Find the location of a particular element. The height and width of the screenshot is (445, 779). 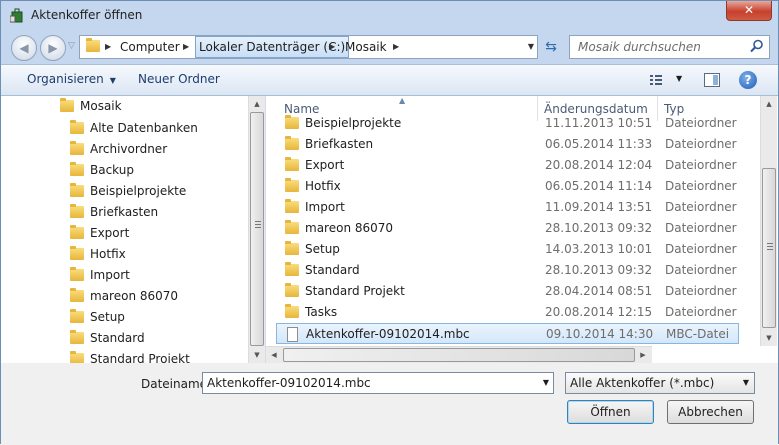

open-button: Öffnen is located at coordinates (610, 412).